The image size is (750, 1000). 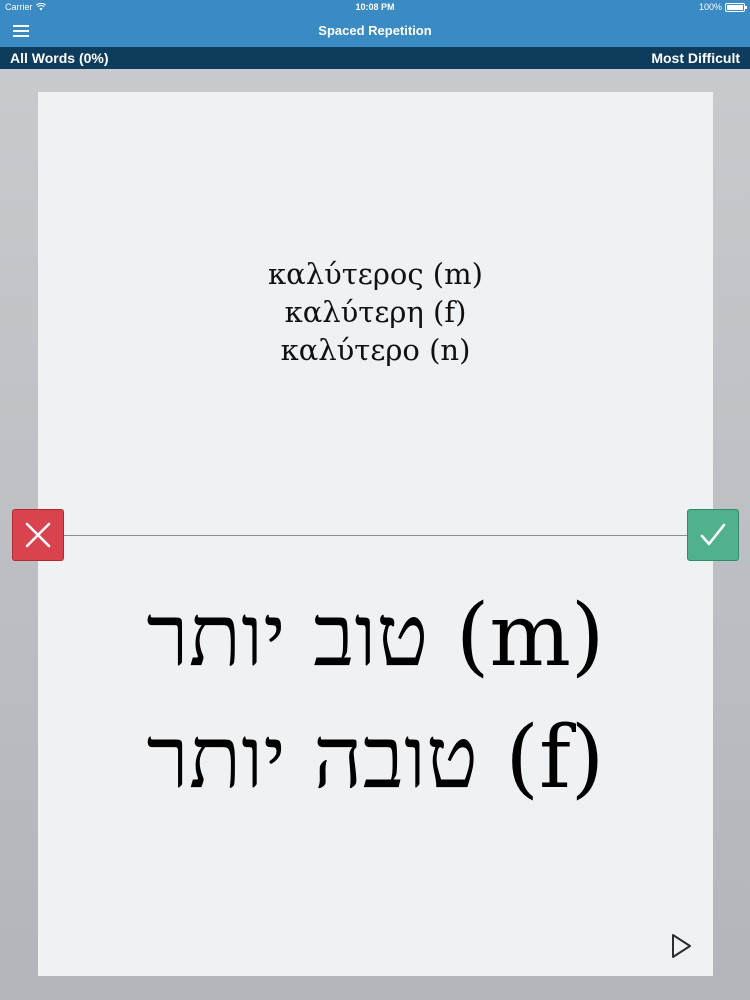 I want to click on all-words-selector: All Words (0%), so click(x=59, y=58).